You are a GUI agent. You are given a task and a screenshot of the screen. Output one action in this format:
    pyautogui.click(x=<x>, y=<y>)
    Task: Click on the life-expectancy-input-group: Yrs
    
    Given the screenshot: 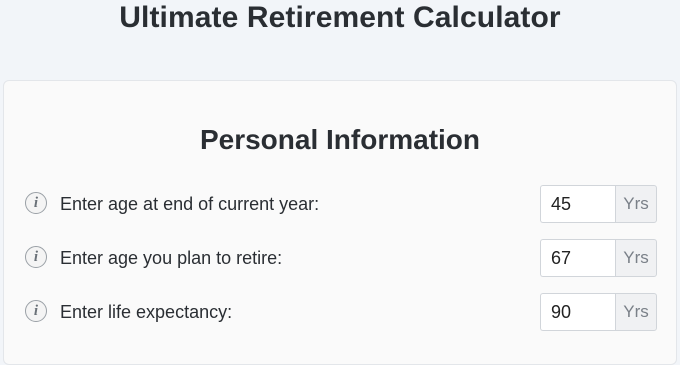 What is the action you would take?
    pyautogui.click(x=598, y=312)
    